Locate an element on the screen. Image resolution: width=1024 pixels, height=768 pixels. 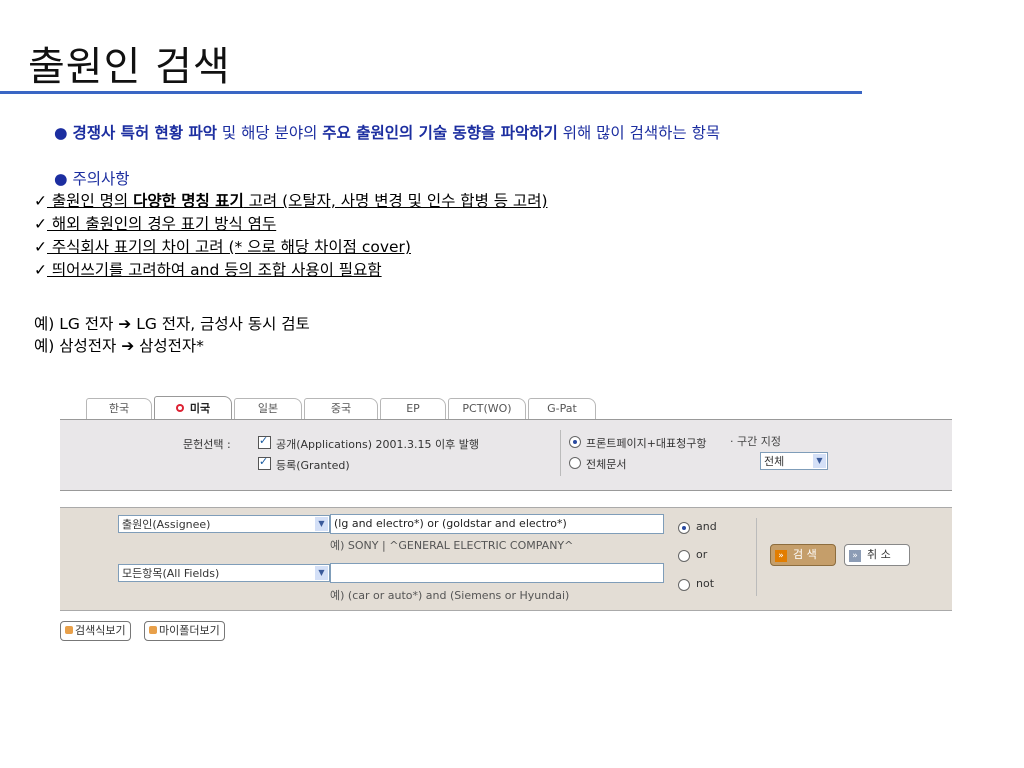
op-and-label: and is located at coordinates (706, 526).